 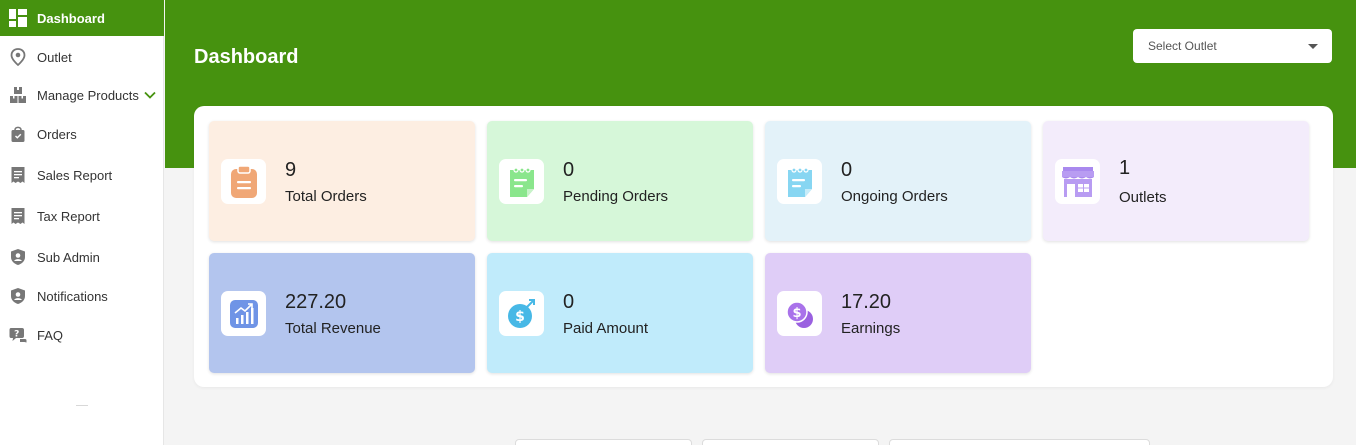 What do you see at coordinates (342, 181) in the screenshot?
I see `total-orders-card: 9 Total Orders` at bounding box center [342, 181].